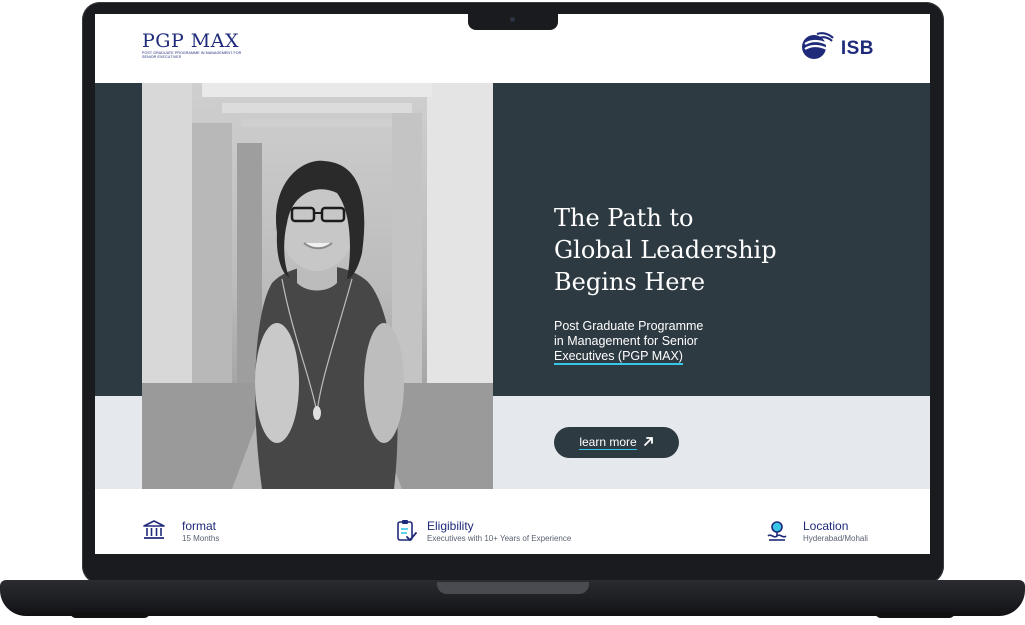  Describe the element at coordinates (608, 442) in the screenshot. I see `learn-more-label: learn more` at that location.